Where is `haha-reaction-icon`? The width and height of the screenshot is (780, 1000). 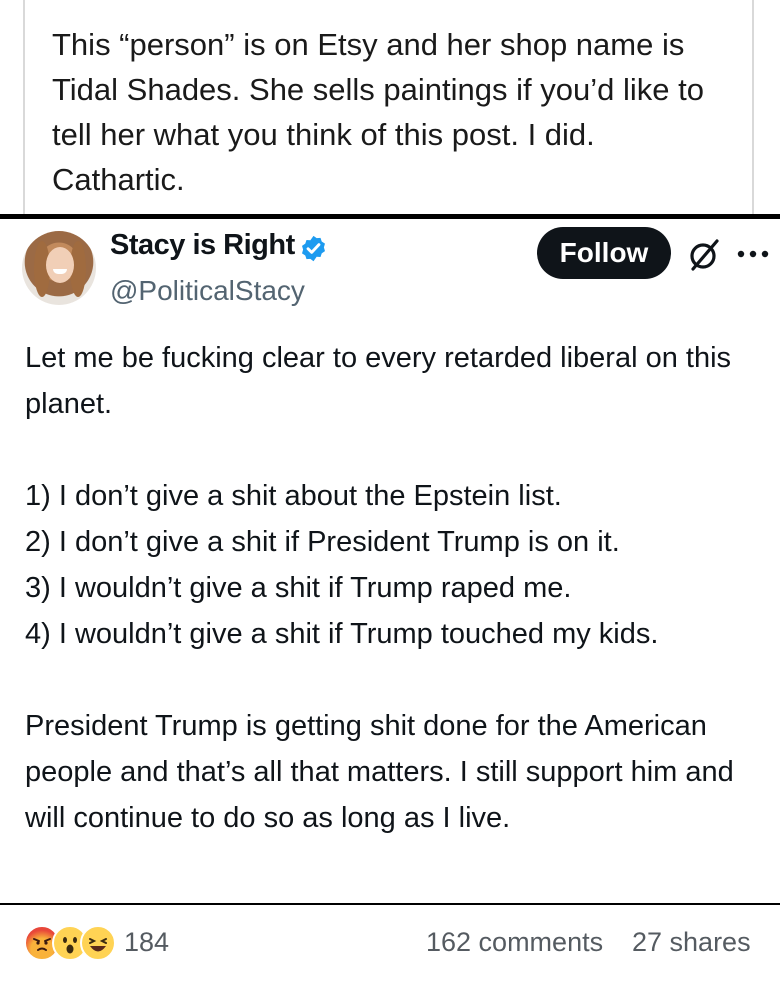
haha-reaction-icon is located at coordinates (98, 943).